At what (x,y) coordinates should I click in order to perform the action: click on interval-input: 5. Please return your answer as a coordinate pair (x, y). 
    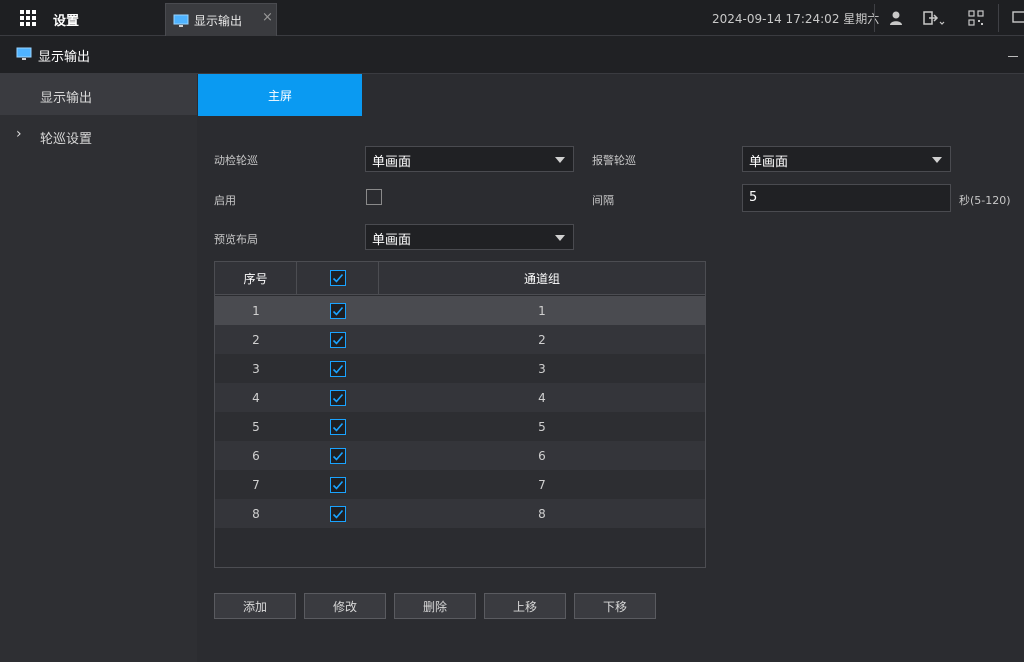
    Looking at the image, I should click on (846, 198).